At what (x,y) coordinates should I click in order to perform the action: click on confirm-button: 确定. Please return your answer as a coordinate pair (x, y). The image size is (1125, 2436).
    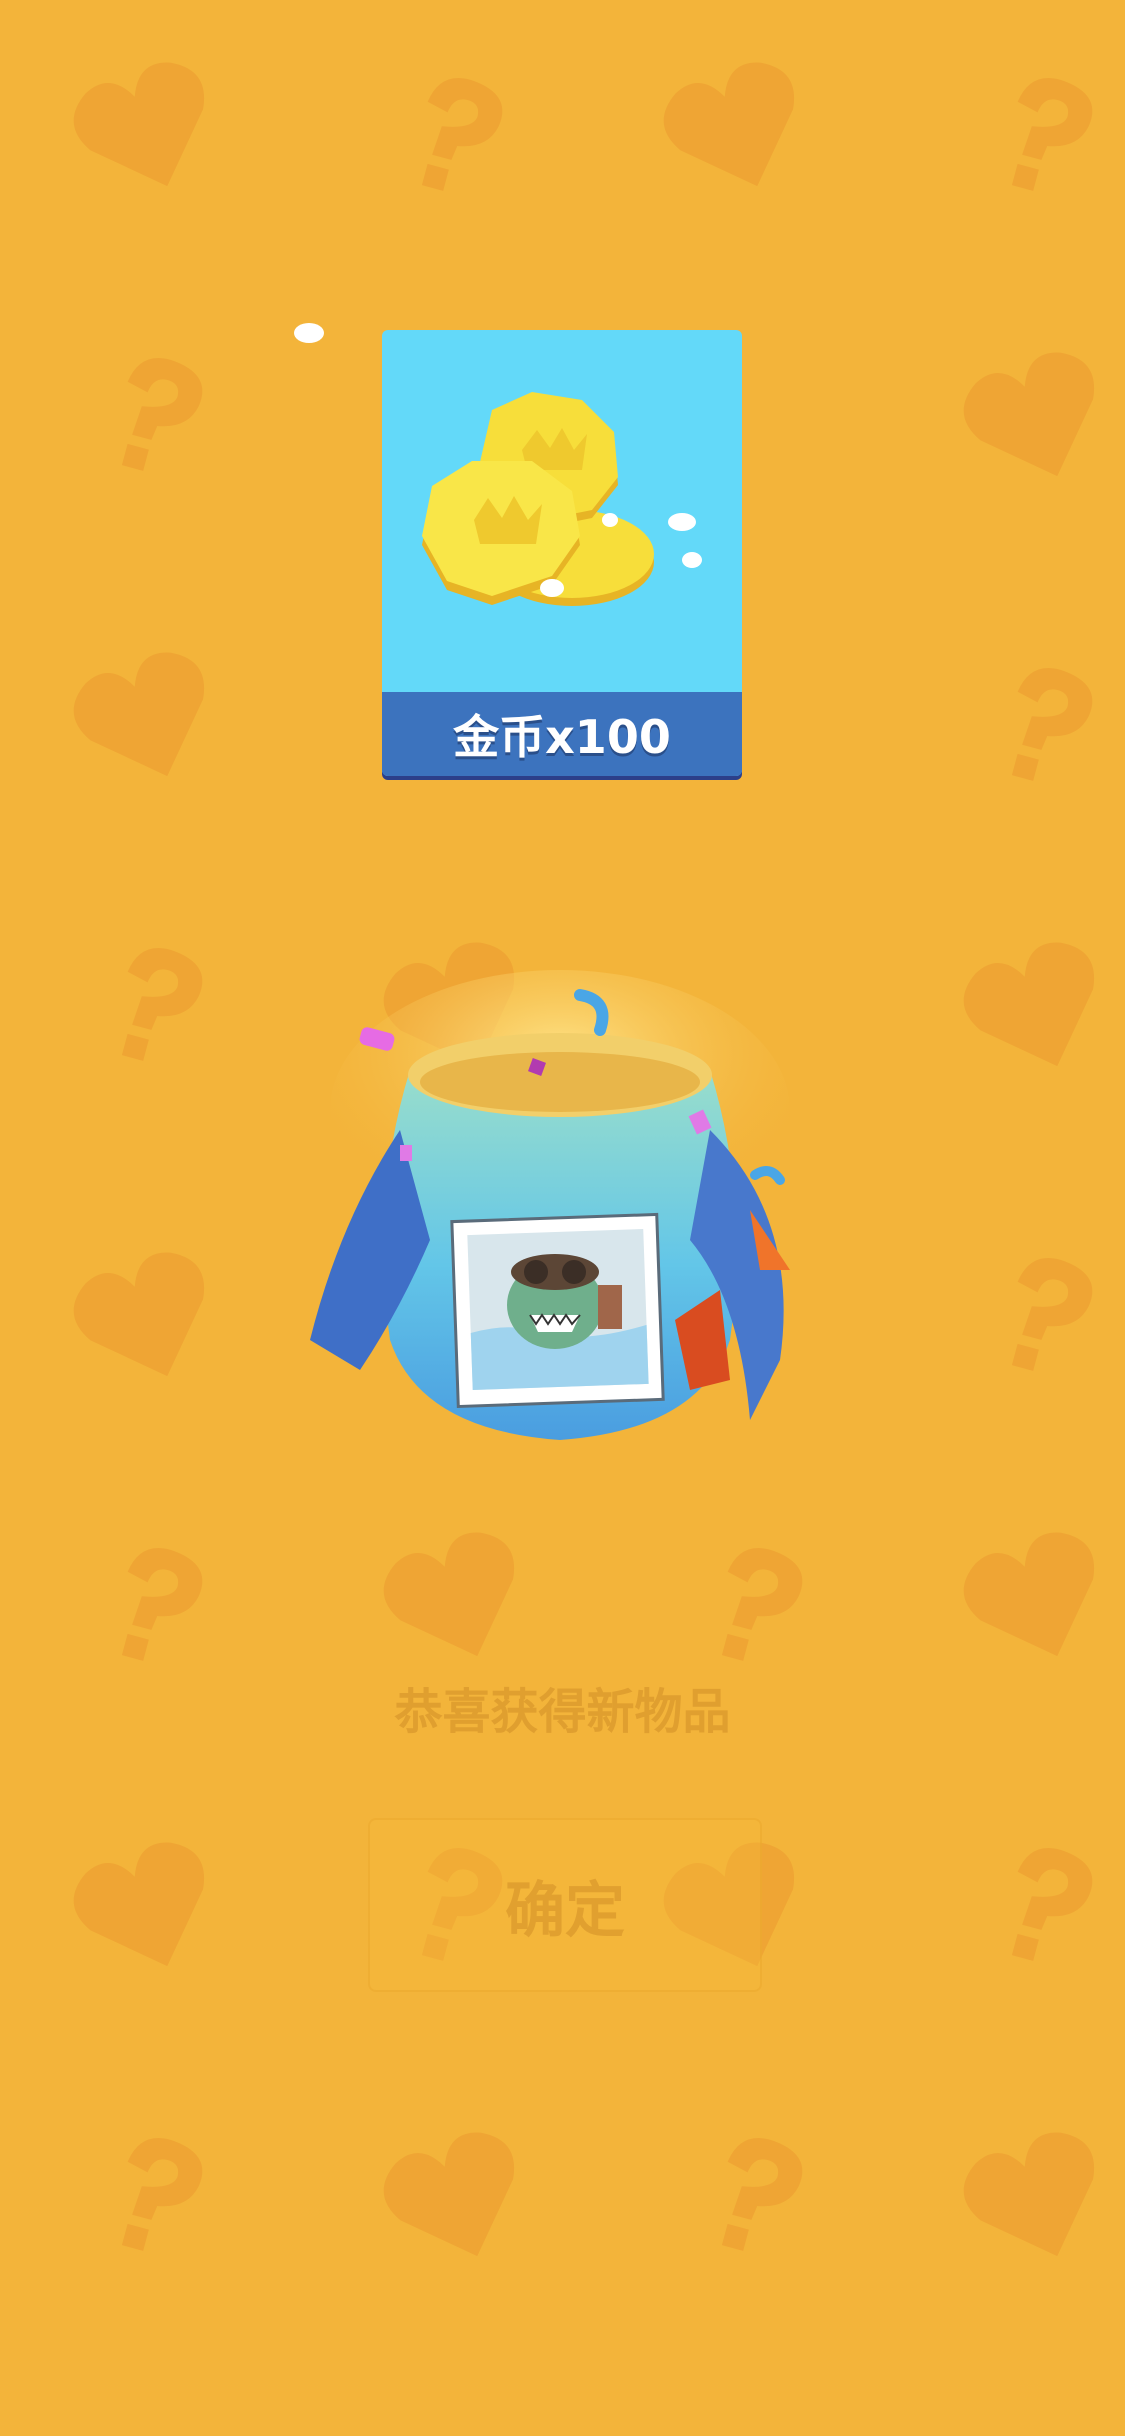
    Looking at the image, I should click on (565, 1905).